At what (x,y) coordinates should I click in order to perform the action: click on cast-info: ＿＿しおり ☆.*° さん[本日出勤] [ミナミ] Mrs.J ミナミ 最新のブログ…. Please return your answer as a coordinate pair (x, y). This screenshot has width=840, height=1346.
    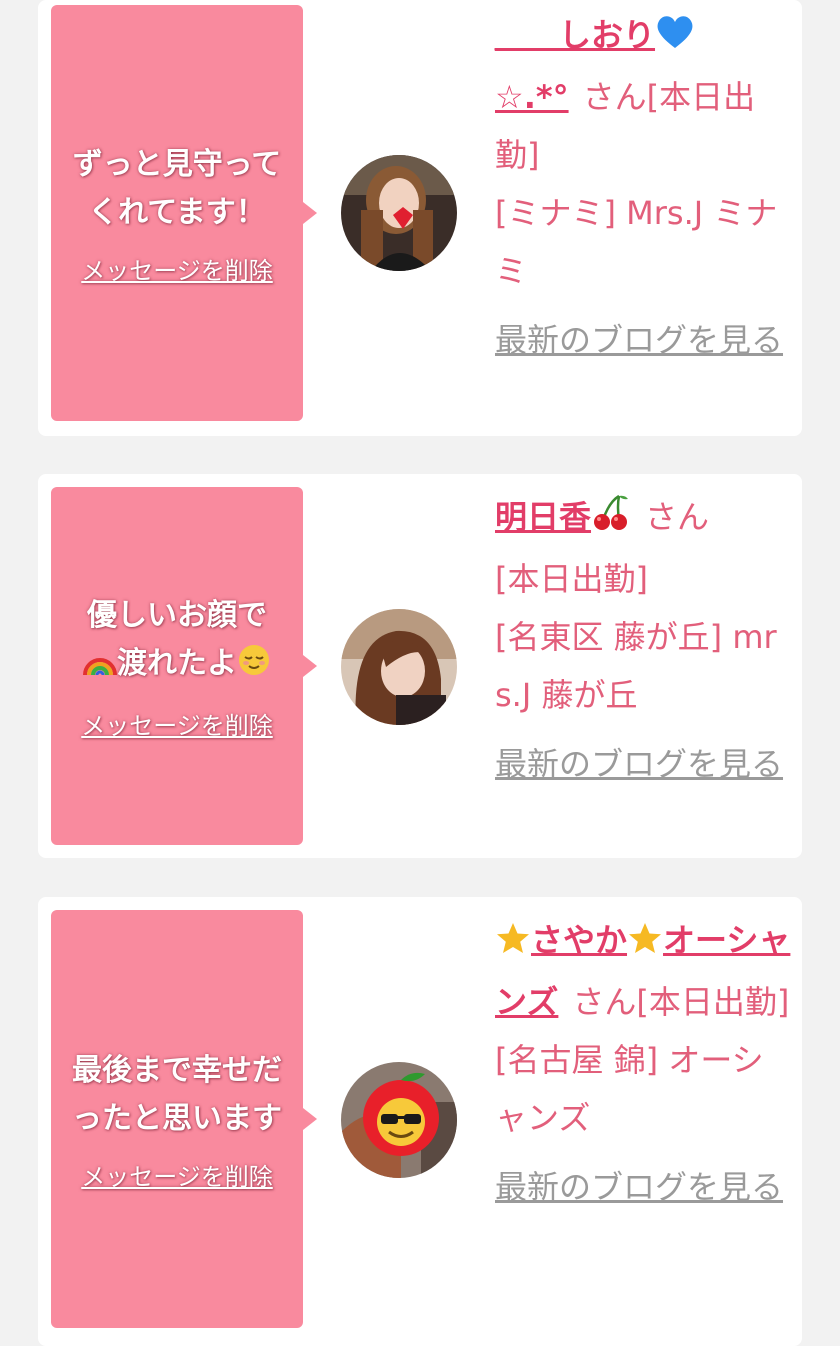
    Looking at the image, I should click on (643, 187).